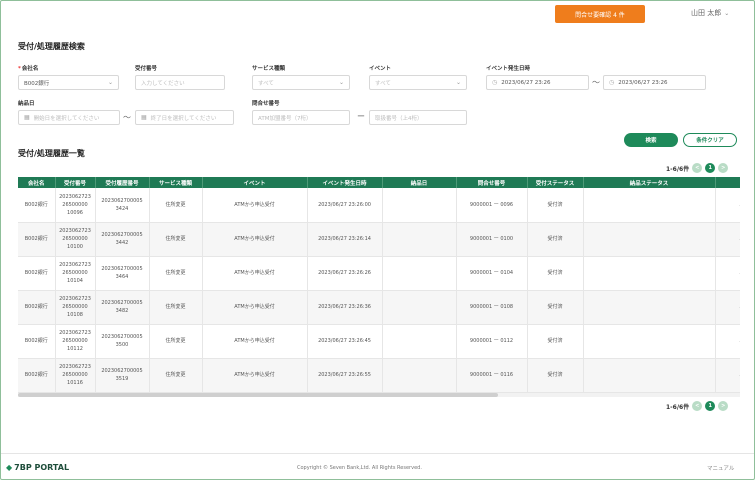  What do you see at coordinates (75, 307) in the screenshot?
I see `table-cell: 2023062723 26500000 10108` at bounding box center [75, 307].